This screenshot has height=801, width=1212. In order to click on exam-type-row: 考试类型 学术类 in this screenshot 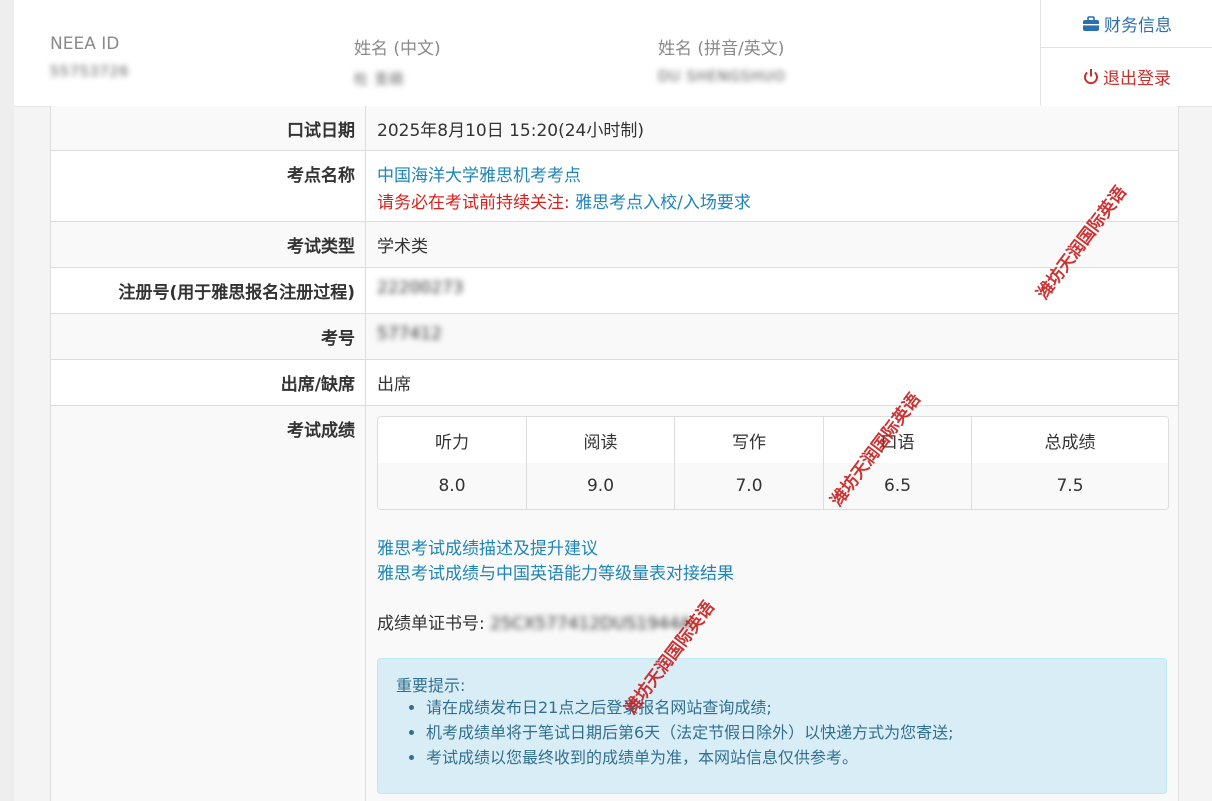, I will do `click(614, 245)`.